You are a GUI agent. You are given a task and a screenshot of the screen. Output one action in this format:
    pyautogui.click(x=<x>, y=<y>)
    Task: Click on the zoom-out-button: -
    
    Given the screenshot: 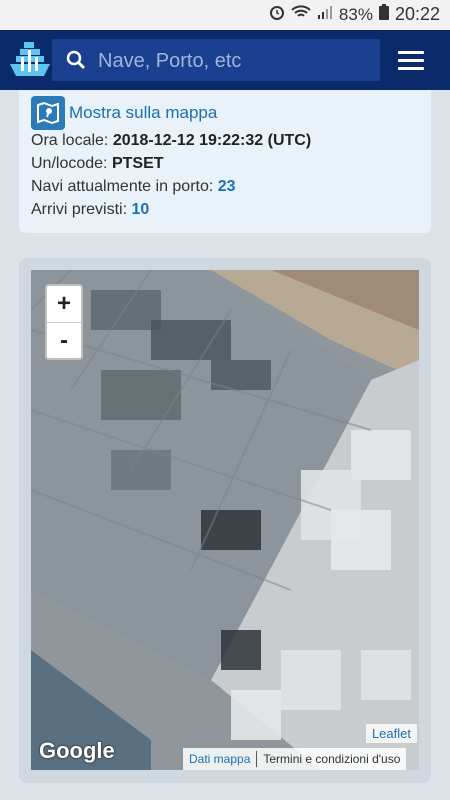 What is the action you would take?
    pyautogui.click(x=64, y=341)
    